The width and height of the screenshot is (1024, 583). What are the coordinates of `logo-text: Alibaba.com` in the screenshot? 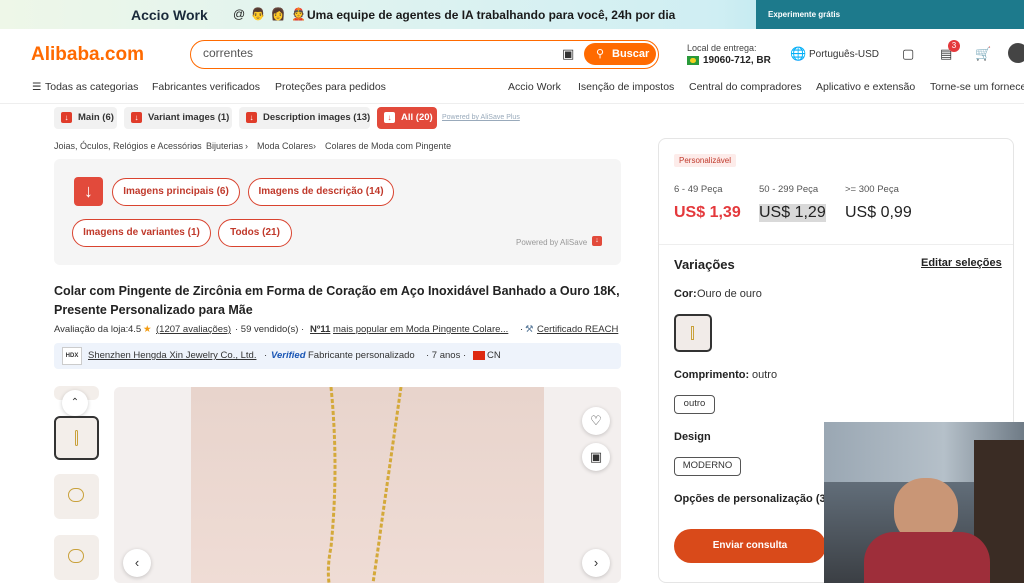 It's located at (87, 54).